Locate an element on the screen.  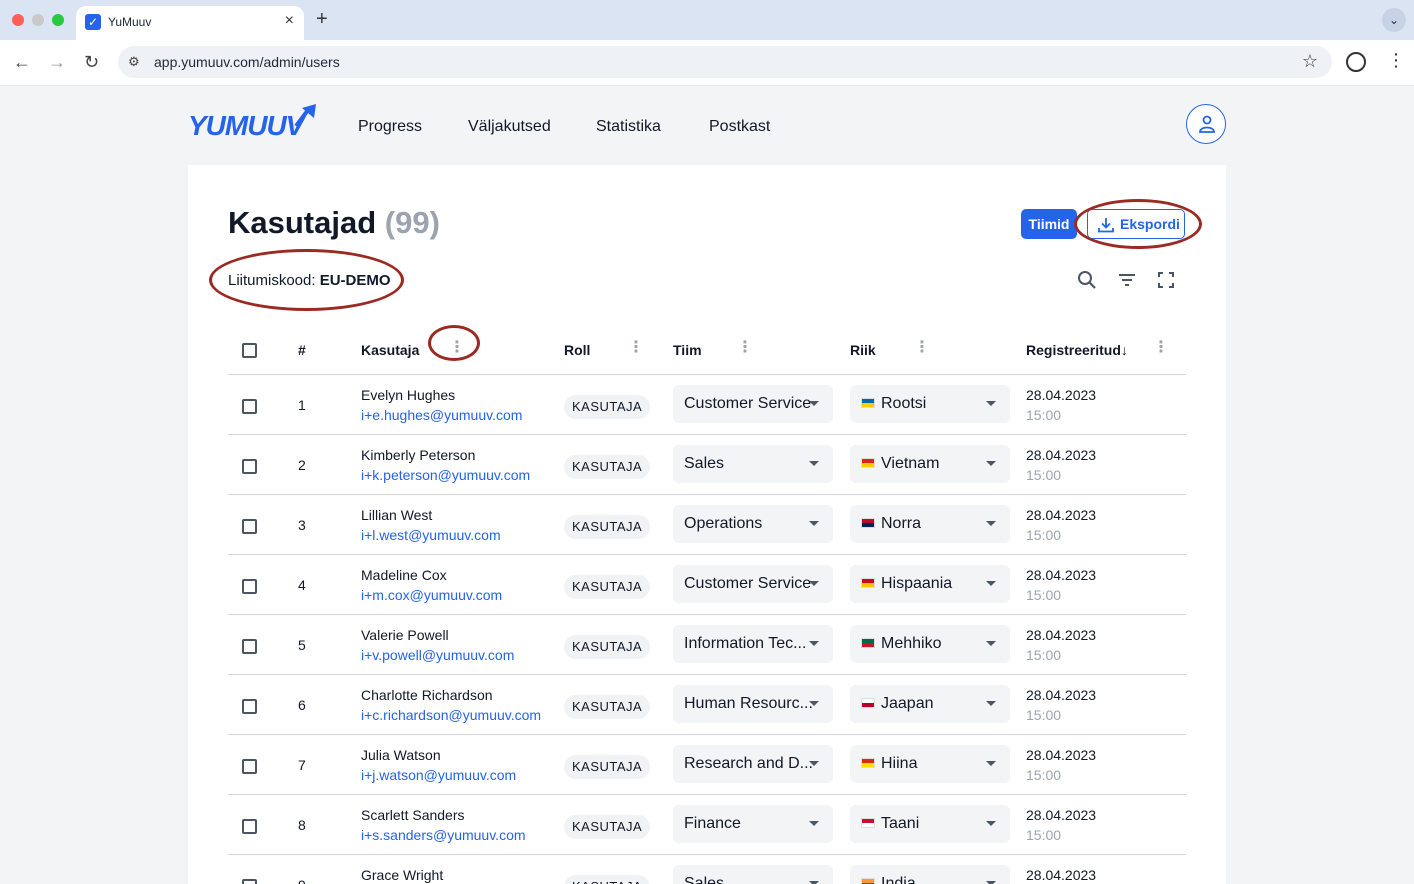
country-select: Vietnam is located at coordinates (930, 464).